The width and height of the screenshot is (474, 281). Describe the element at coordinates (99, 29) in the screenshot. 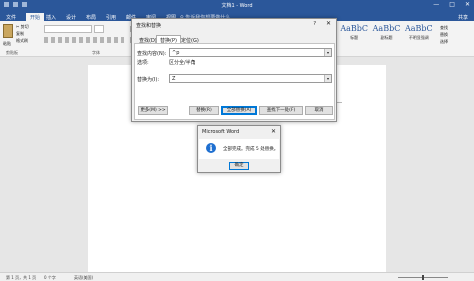

I see `font-size-select` at that location.